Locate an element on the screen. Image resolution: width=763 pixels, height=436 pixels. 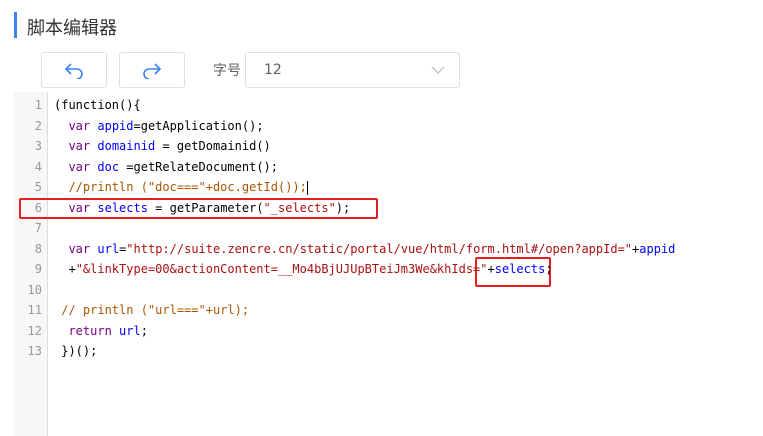
code-line: return url; is located at coordinates (101, 331).